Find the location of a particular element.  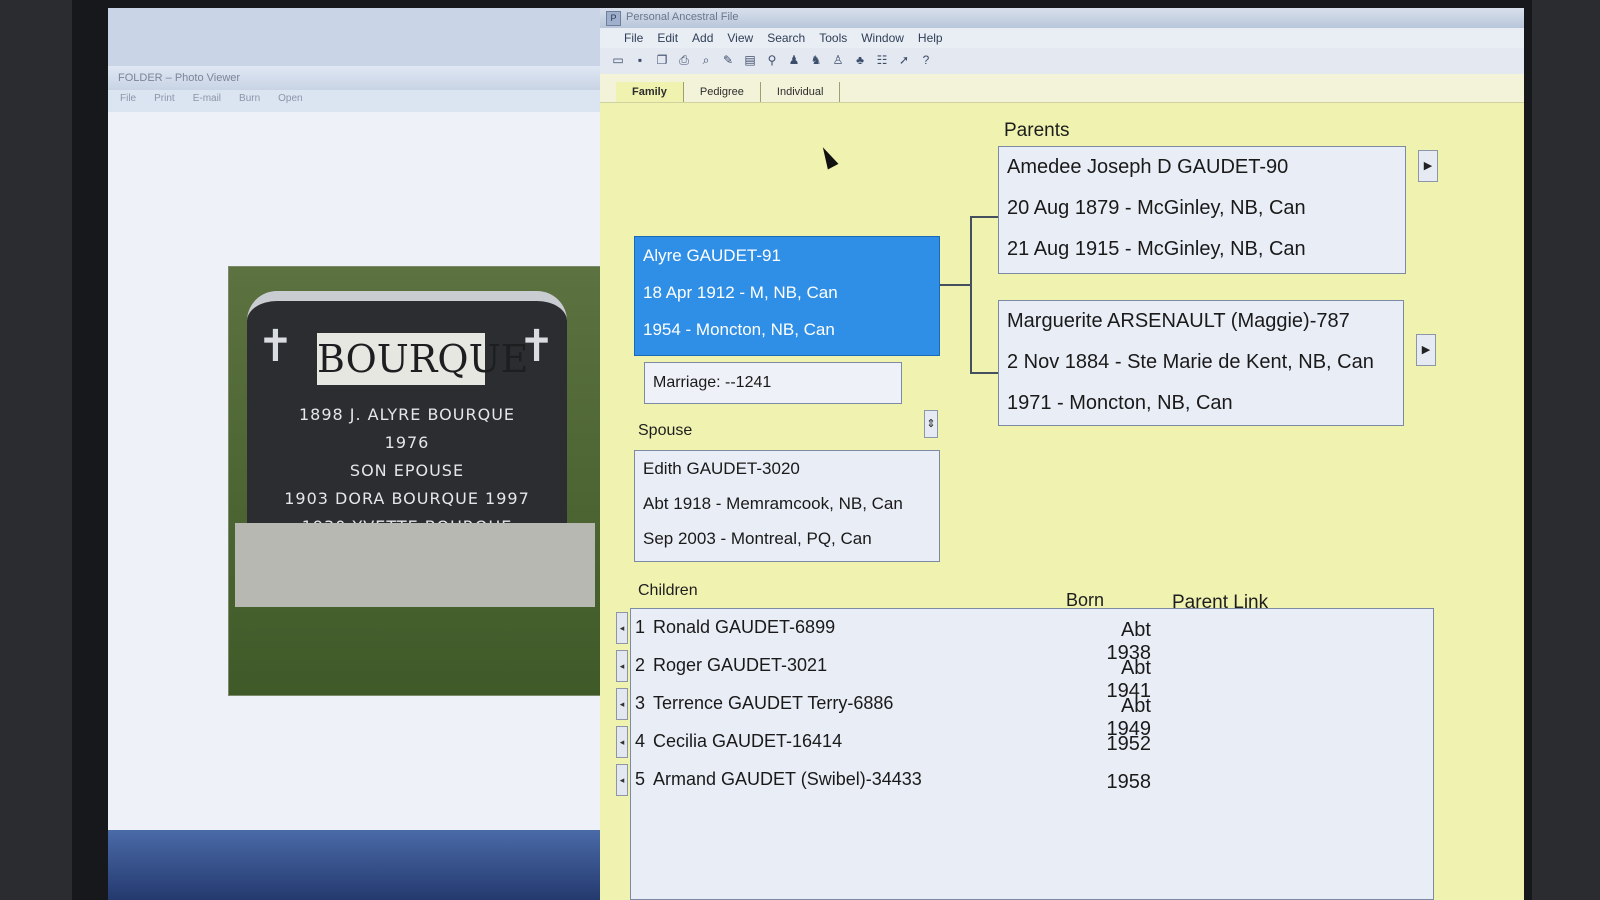

mother-next-arrow-icon: ▶ is located at coordinates (1426, 350).